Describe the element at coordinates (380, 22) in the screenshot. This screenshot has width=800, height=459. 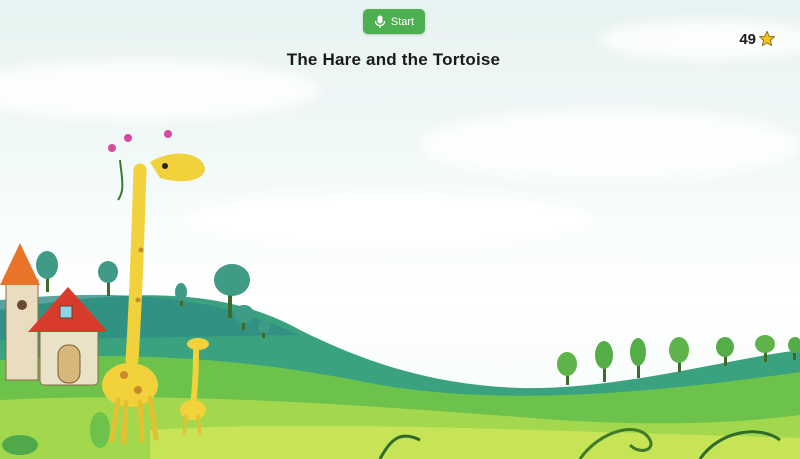
I see `microphone-icon` at that location.